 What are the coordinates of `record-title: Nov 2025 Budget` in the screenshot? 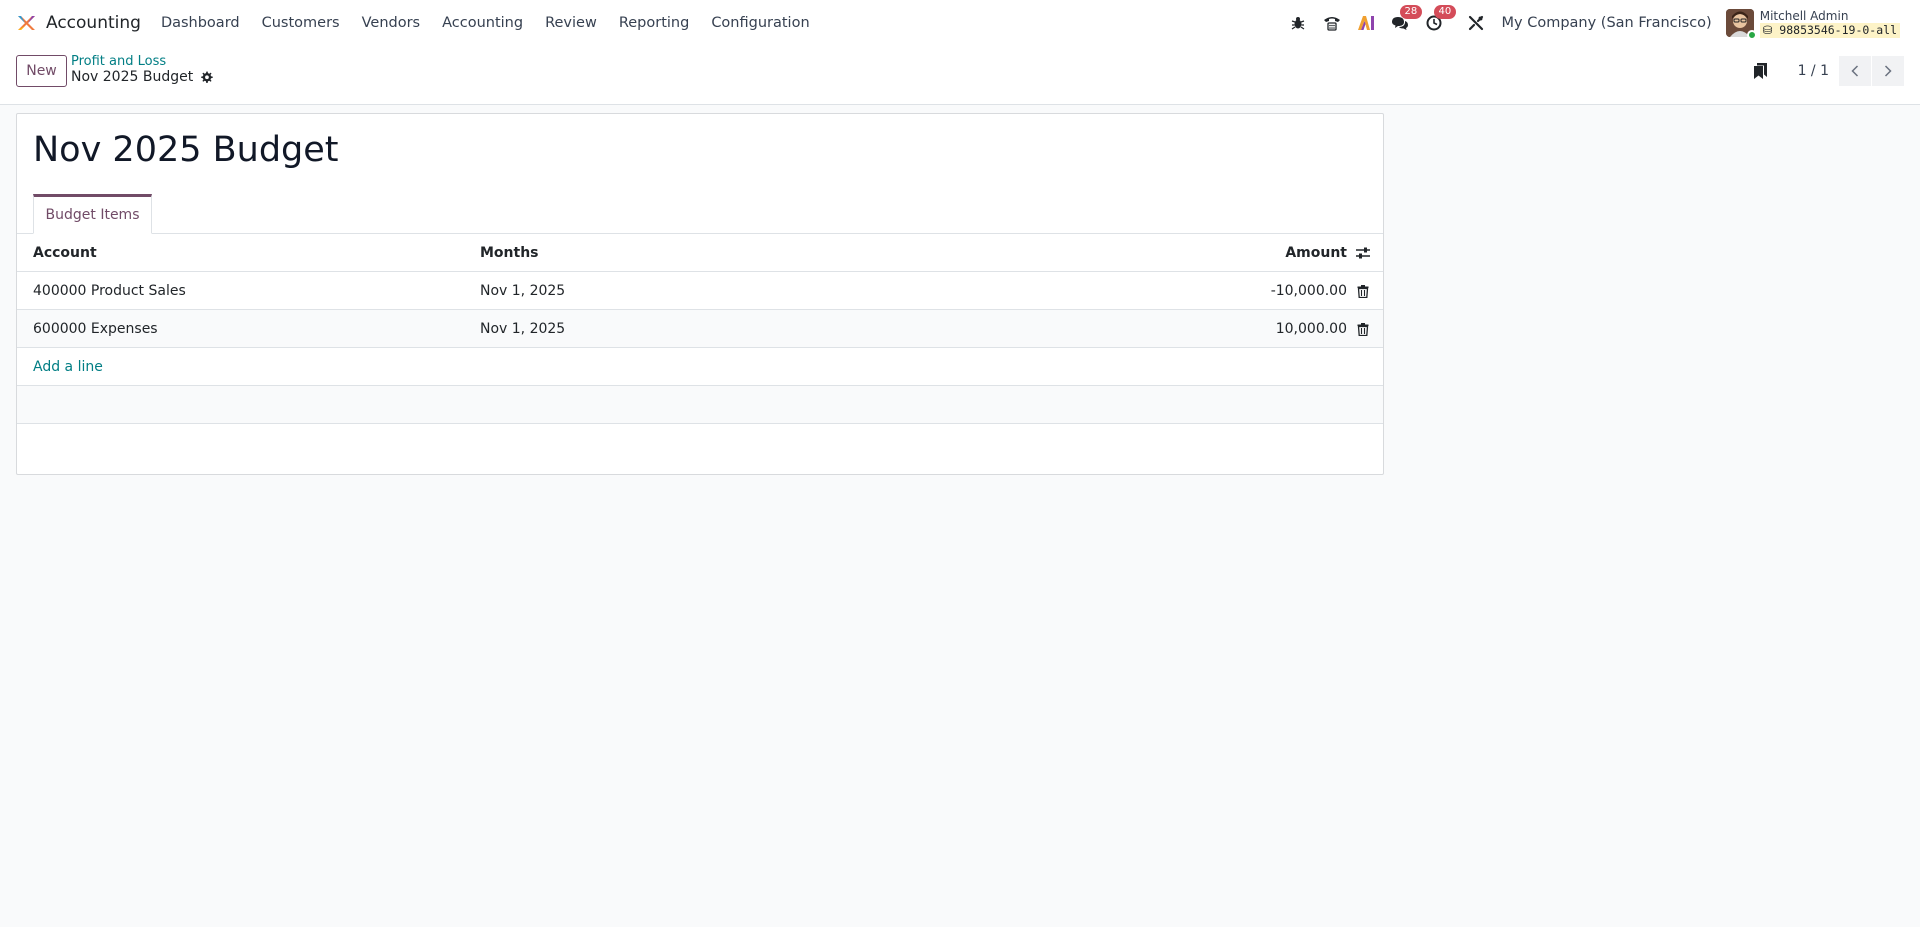 It's located at (186, 150).